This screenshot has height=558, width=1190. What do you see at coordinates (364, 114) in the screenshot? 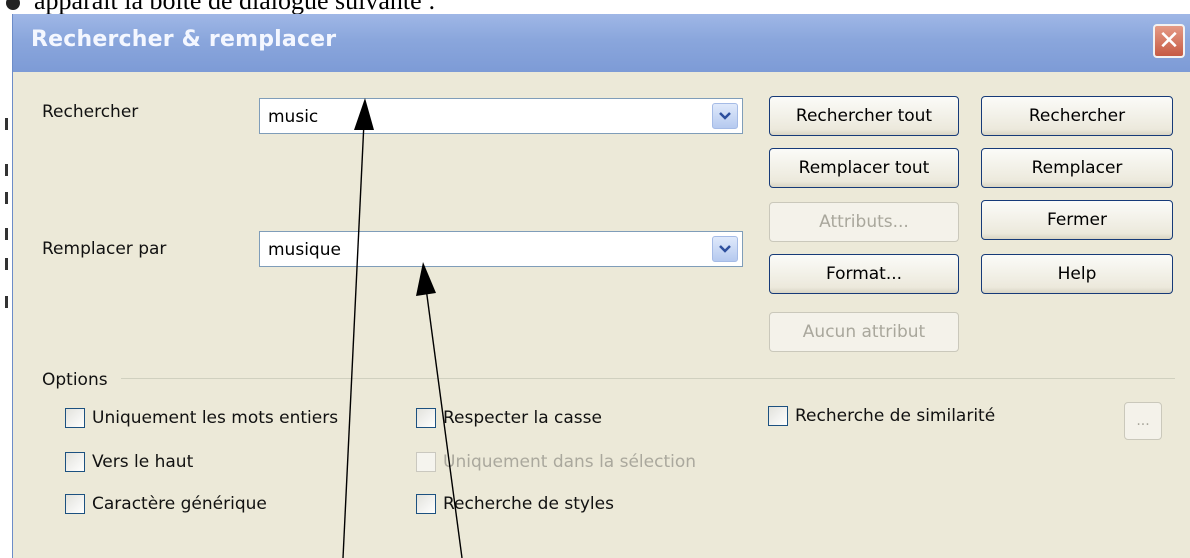
I see `arrow-search-head` at bounding box center [364, 114].